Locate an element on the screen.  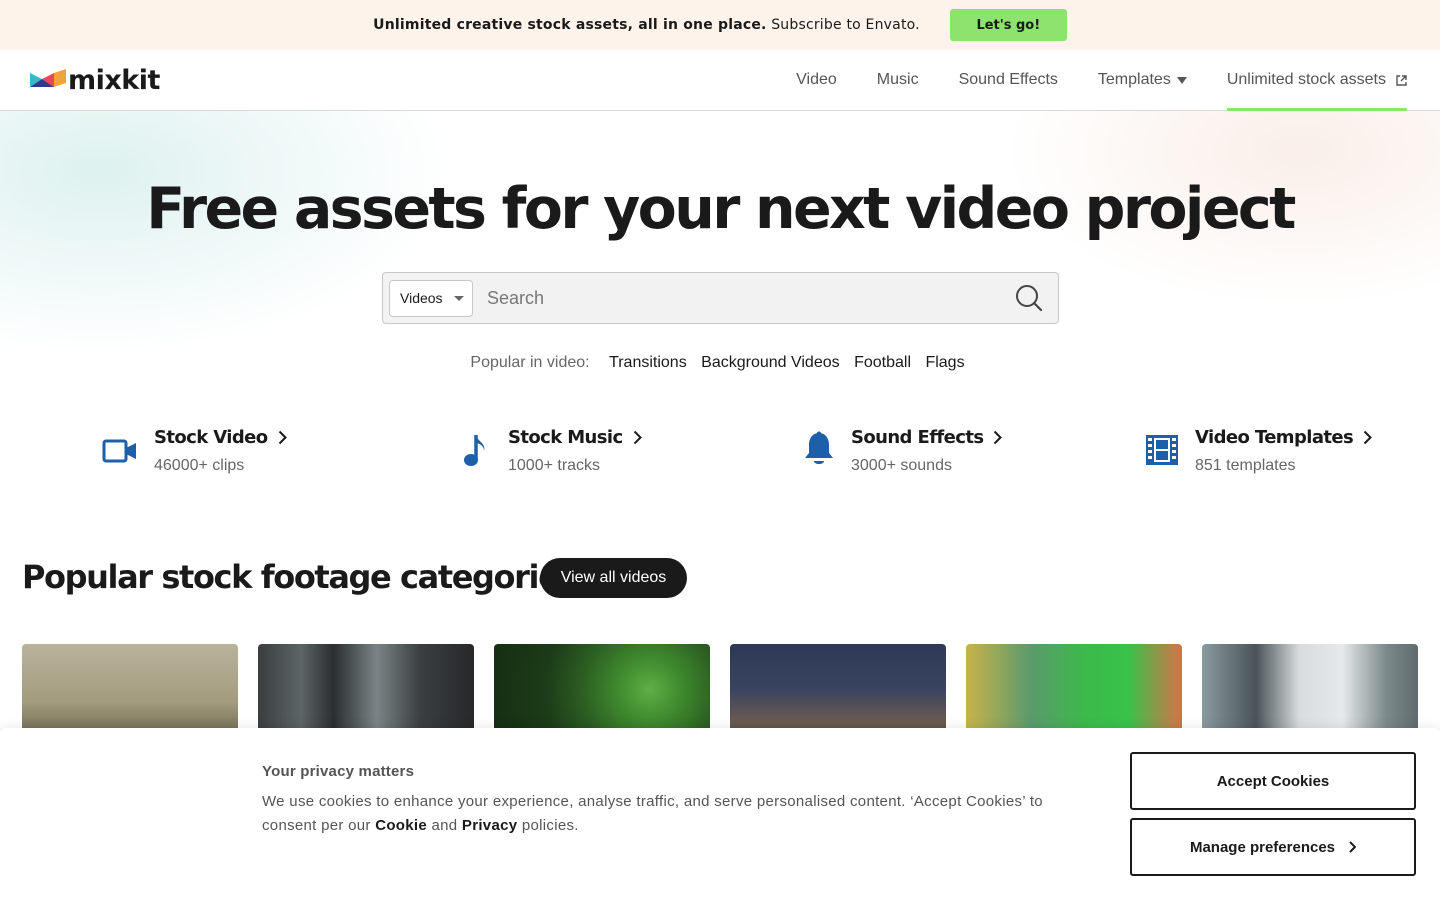
popular-tag-flags: Flags is located at coordinates (944, 362).